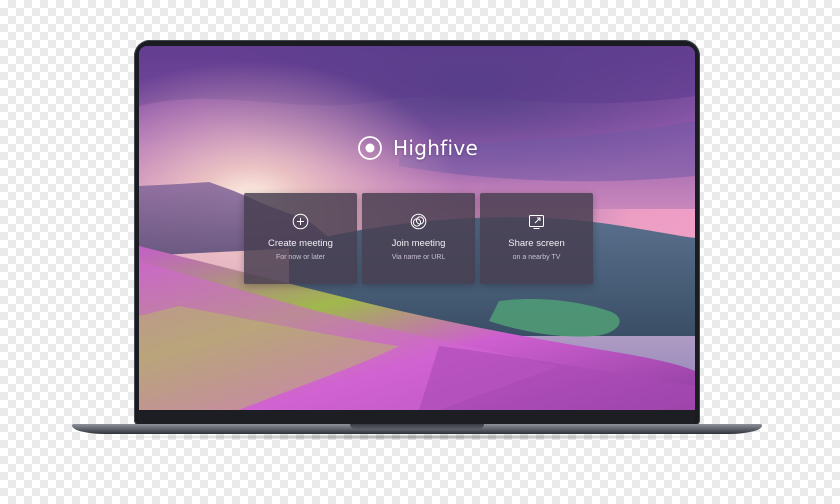  Describe the element at coordinates (536, 257) in the screenshot. I see `share-screen-subtitle: on a nearby TV` at that location.